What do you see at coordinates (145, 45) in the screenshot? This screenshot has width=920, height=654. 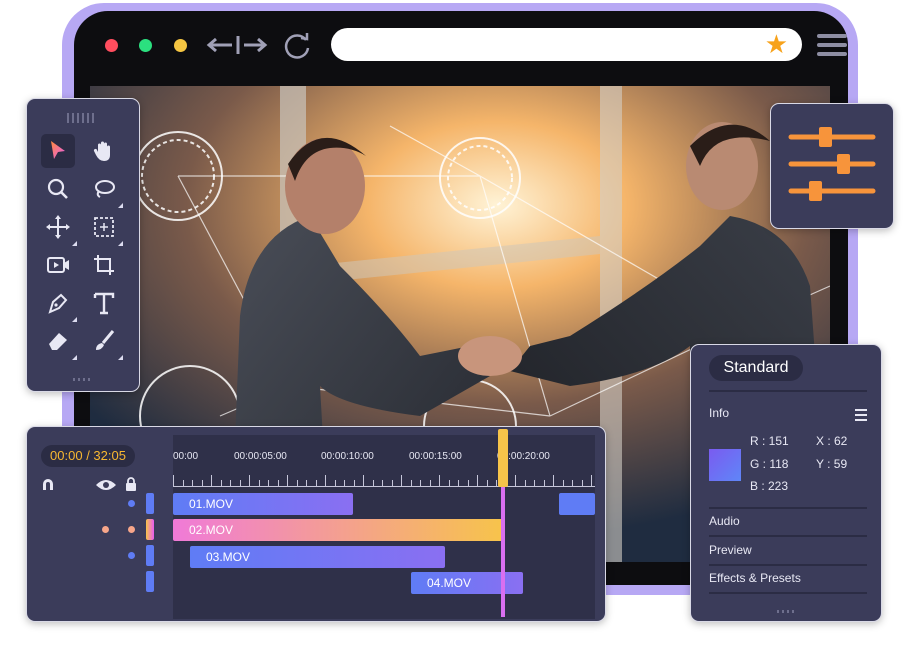 I see `maximize-button` at bounding box center [145, 45].